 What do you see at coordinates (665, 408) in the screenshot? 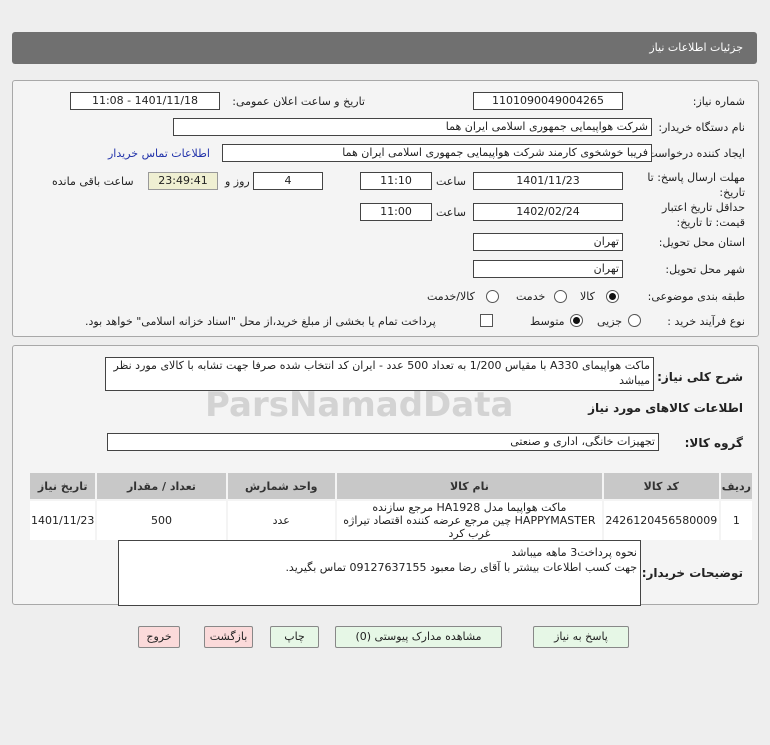
I see `items-title: اطلاعات کالاهای مورد نیاز` at bounding box center [665, 408].